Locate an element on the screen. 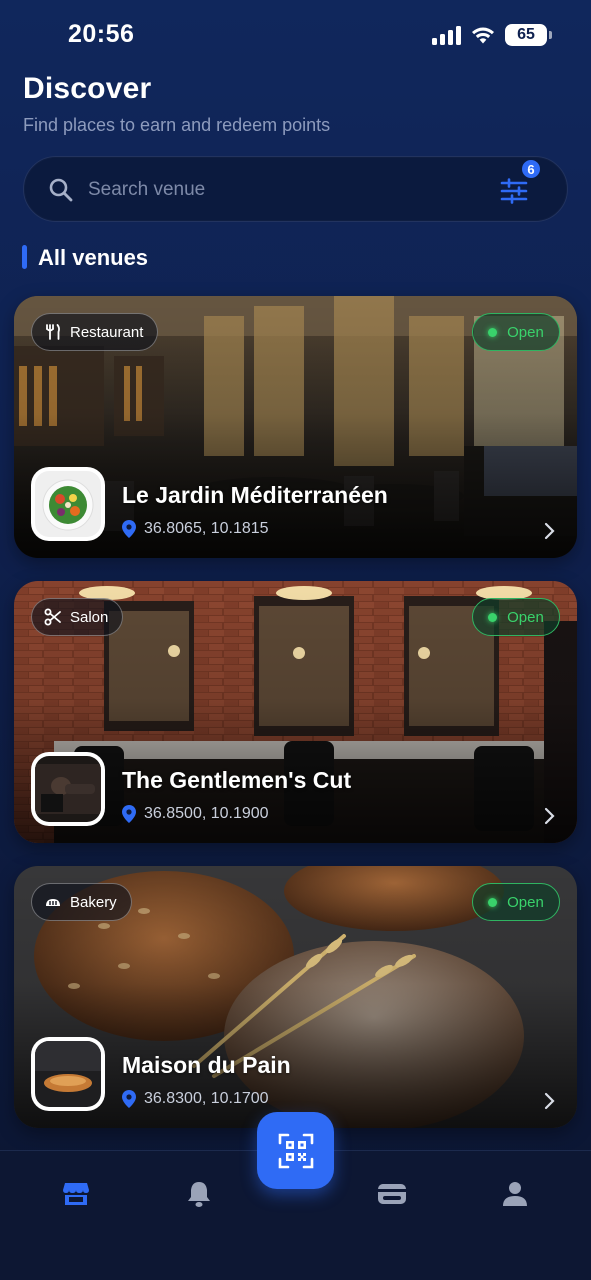  barber-photo-icon is located at coordinates (68, 789).